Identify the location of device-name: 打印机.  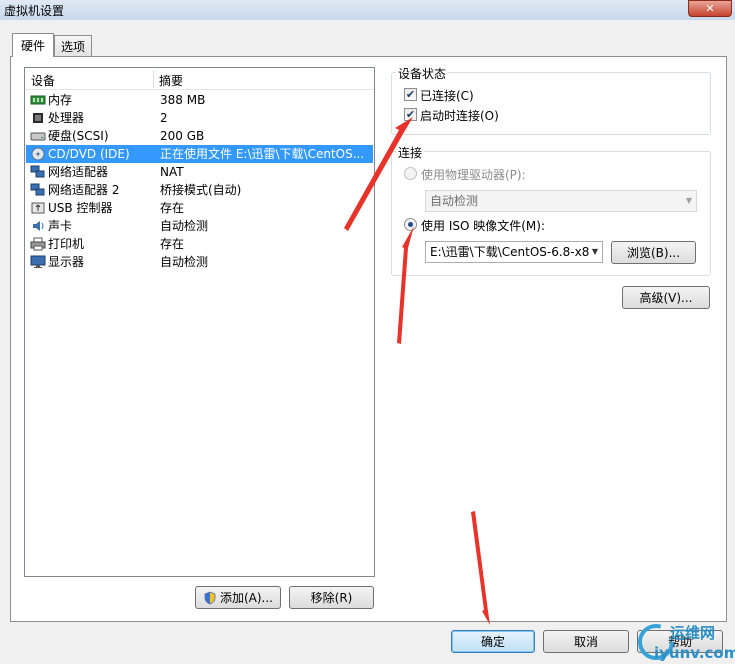
(66, 244).